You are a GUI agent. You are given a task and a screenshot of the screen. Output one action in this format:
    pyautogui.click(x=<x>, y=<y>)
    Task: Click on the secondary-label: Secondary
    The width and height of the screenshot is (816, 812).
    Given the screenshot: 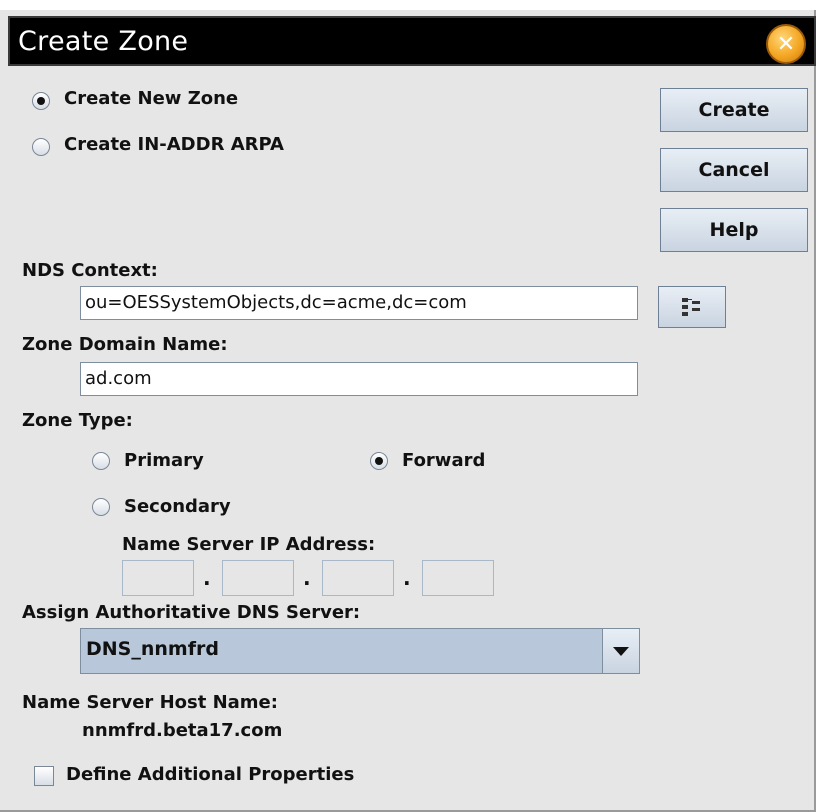 What is the action you would take?
    pyautogui.click(x=177, y=506)
    